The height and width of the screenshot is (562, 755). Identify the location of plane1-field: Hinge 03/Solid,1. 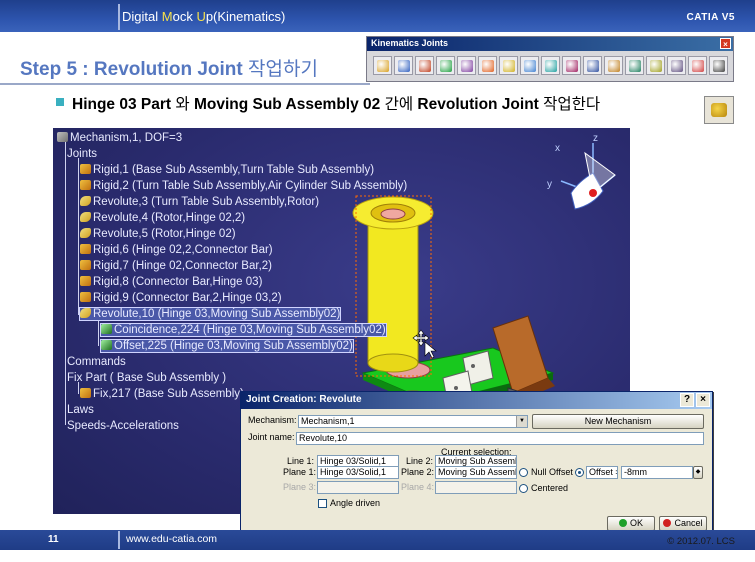
(358, 472).